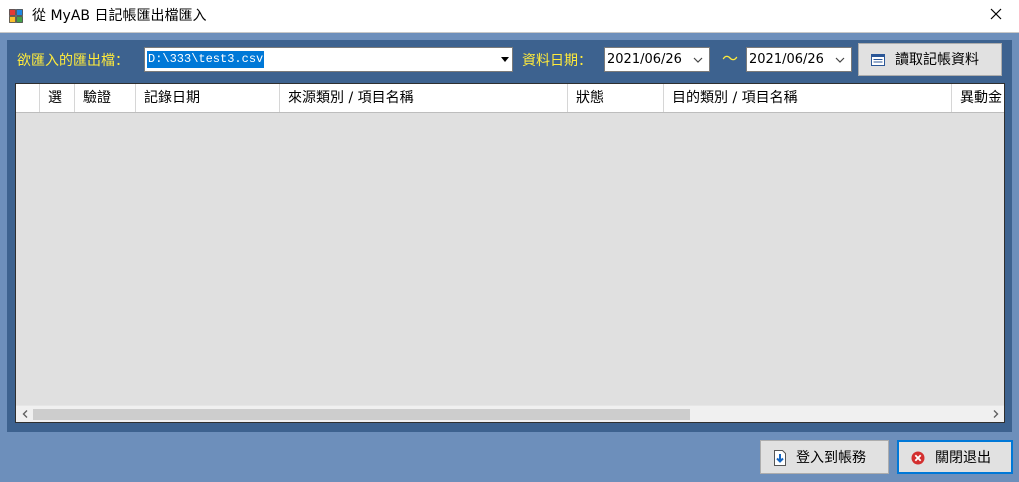 This screenshot has width=1019, height=482. I want to click on date-from-value: 2021/06/26, so click(644, 59).